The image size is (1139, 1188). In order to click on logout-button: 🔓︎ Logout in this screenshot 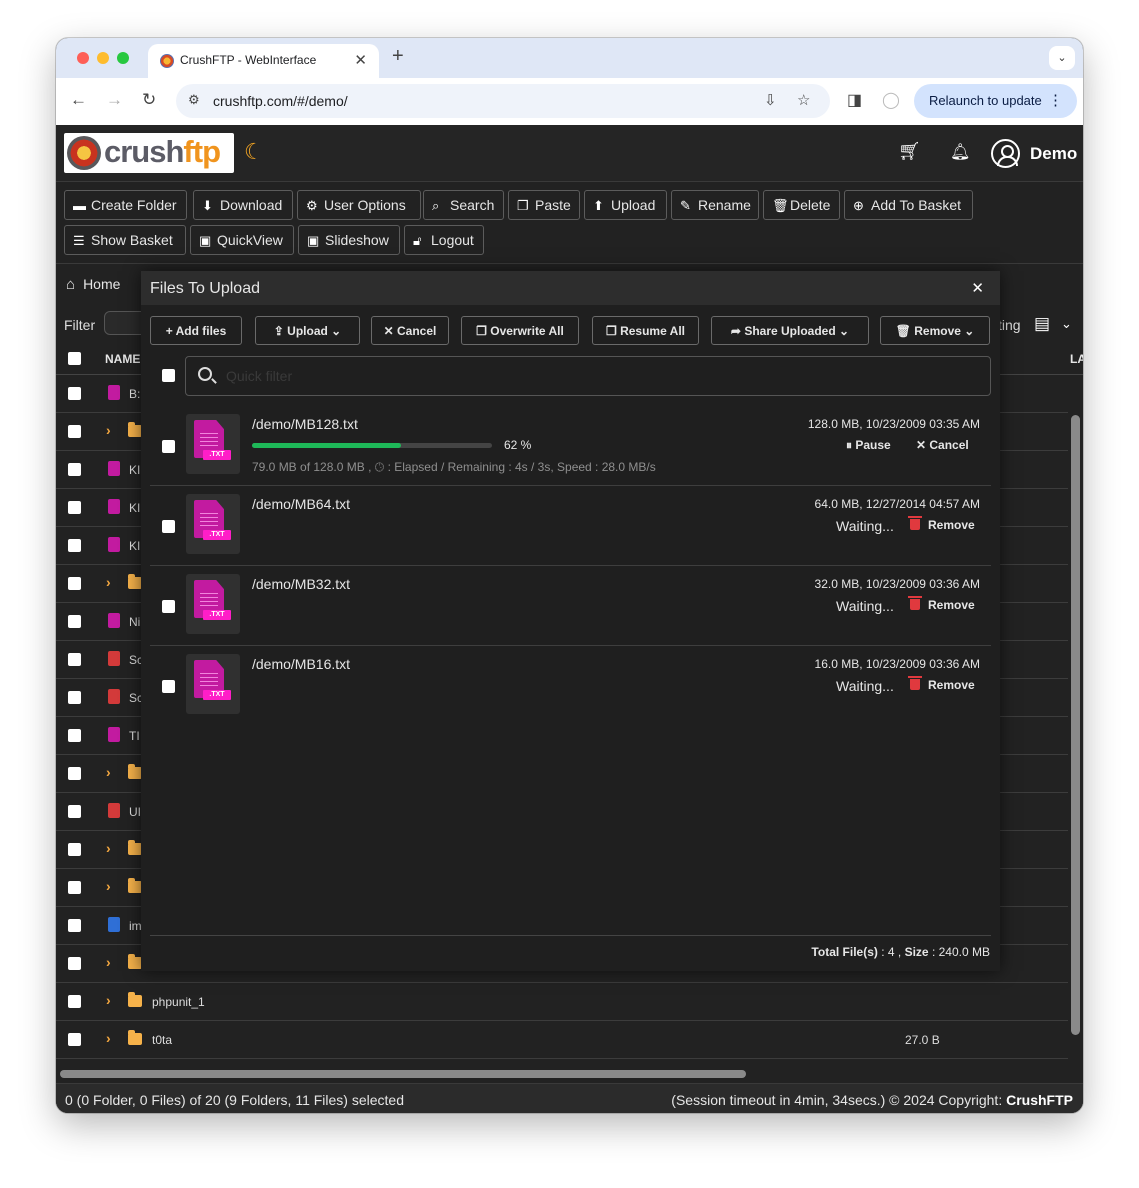, I will do `click(444, 240)`.